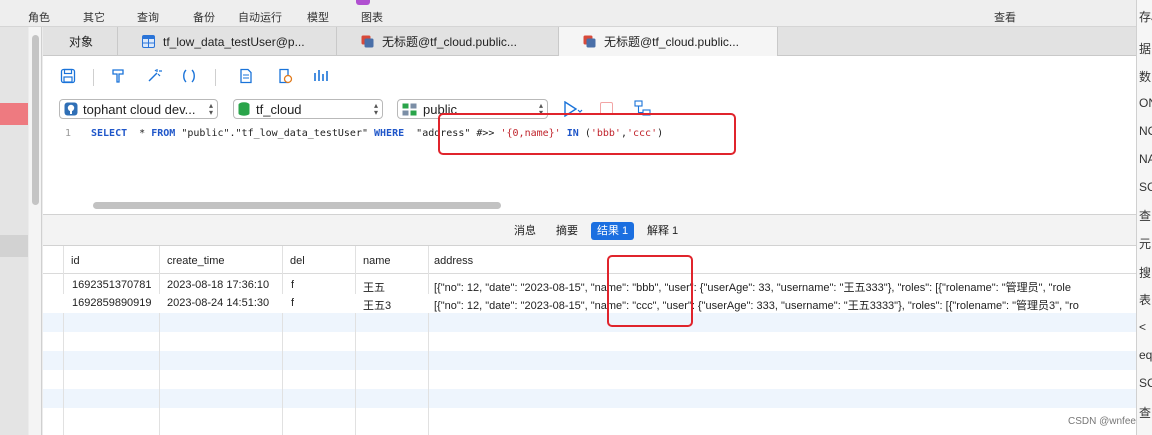 The width and height of the screenshot is (1152, 435). What do you see at coordinates (650, 291) in the screenshot?
I see `name-value-highlight` at bounding box center [650, 291].